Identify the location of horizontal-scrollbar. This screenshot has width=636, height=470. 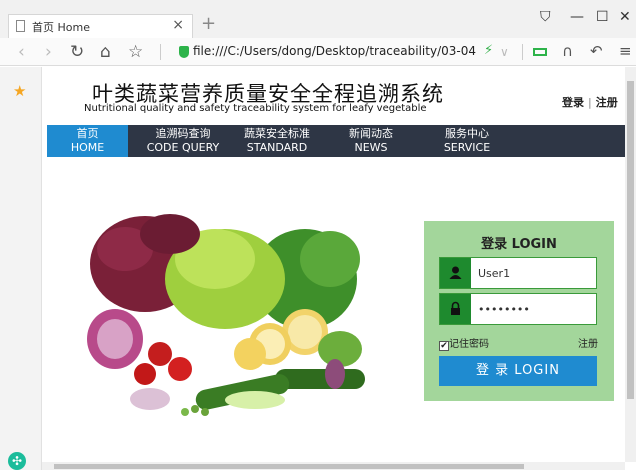
(333, 466).